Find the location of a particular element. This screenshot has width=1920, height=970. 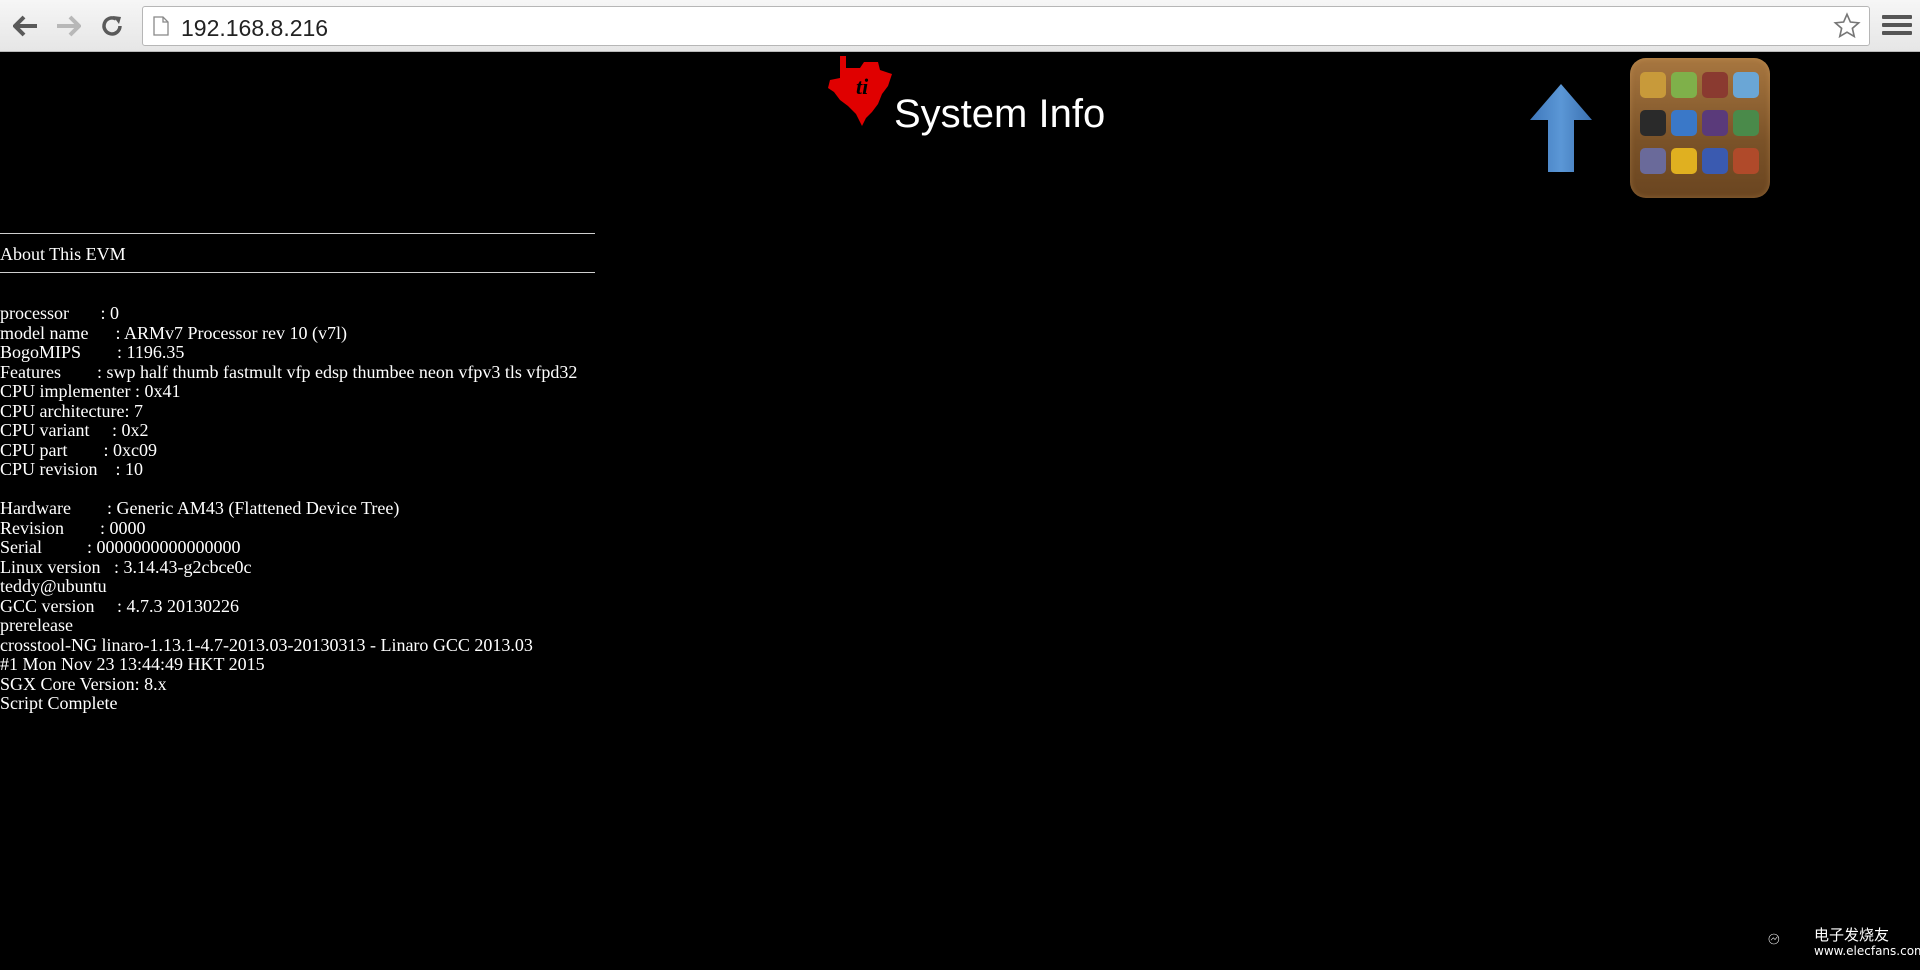

terminal-line: SGX Core Version: 8.x is located at coordinates (83, 683).